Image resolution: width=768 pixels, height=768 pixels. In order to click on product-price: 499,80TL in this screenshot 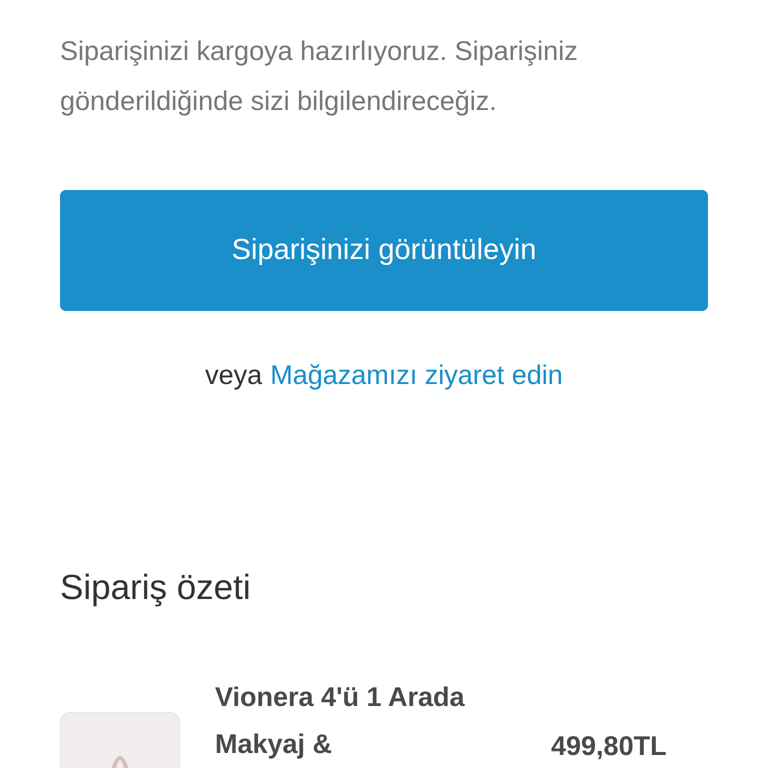, I will do `click(609, 746)`.